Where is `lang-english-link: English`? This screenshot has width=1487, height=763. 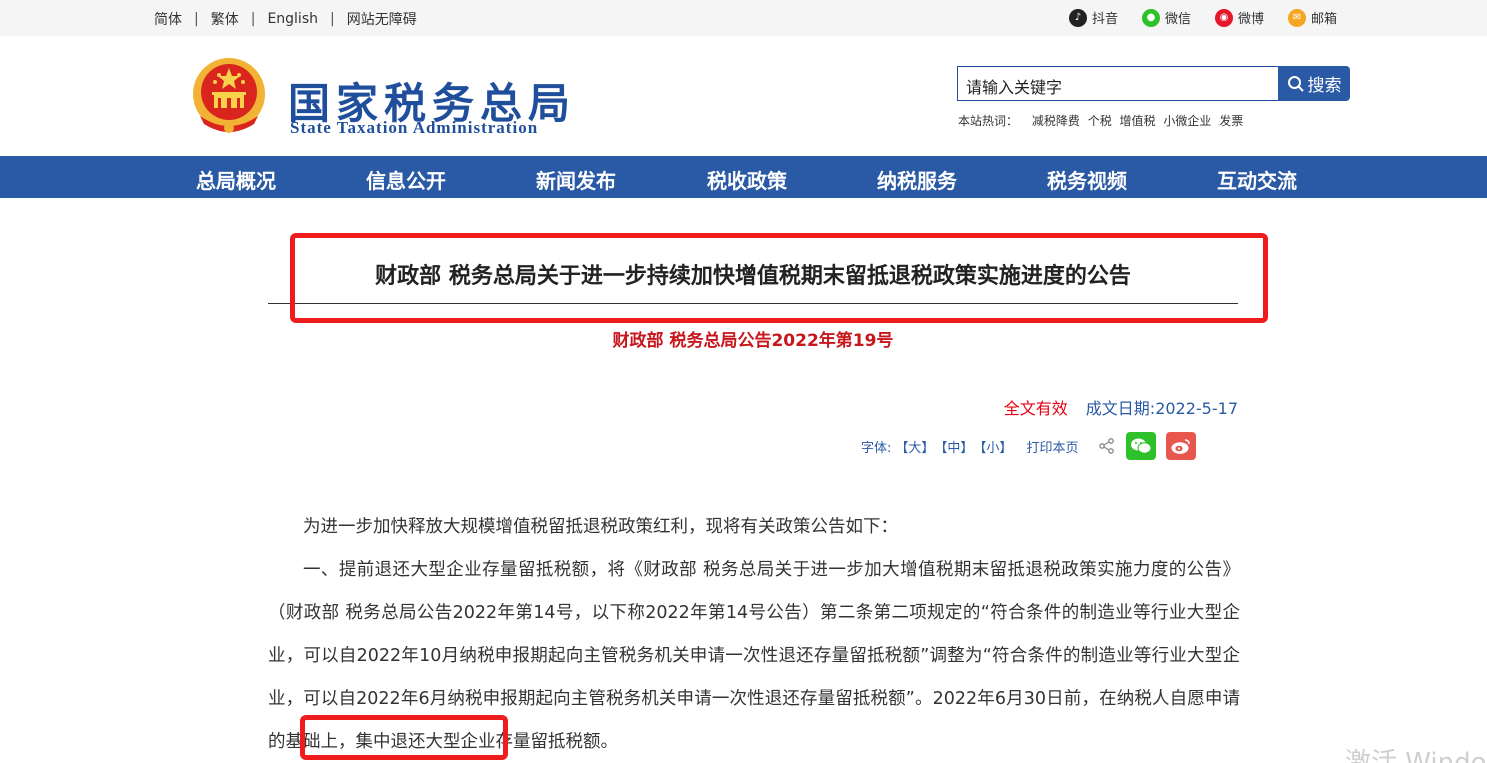
lang-english-link: English is located at coordinates (292, 19).